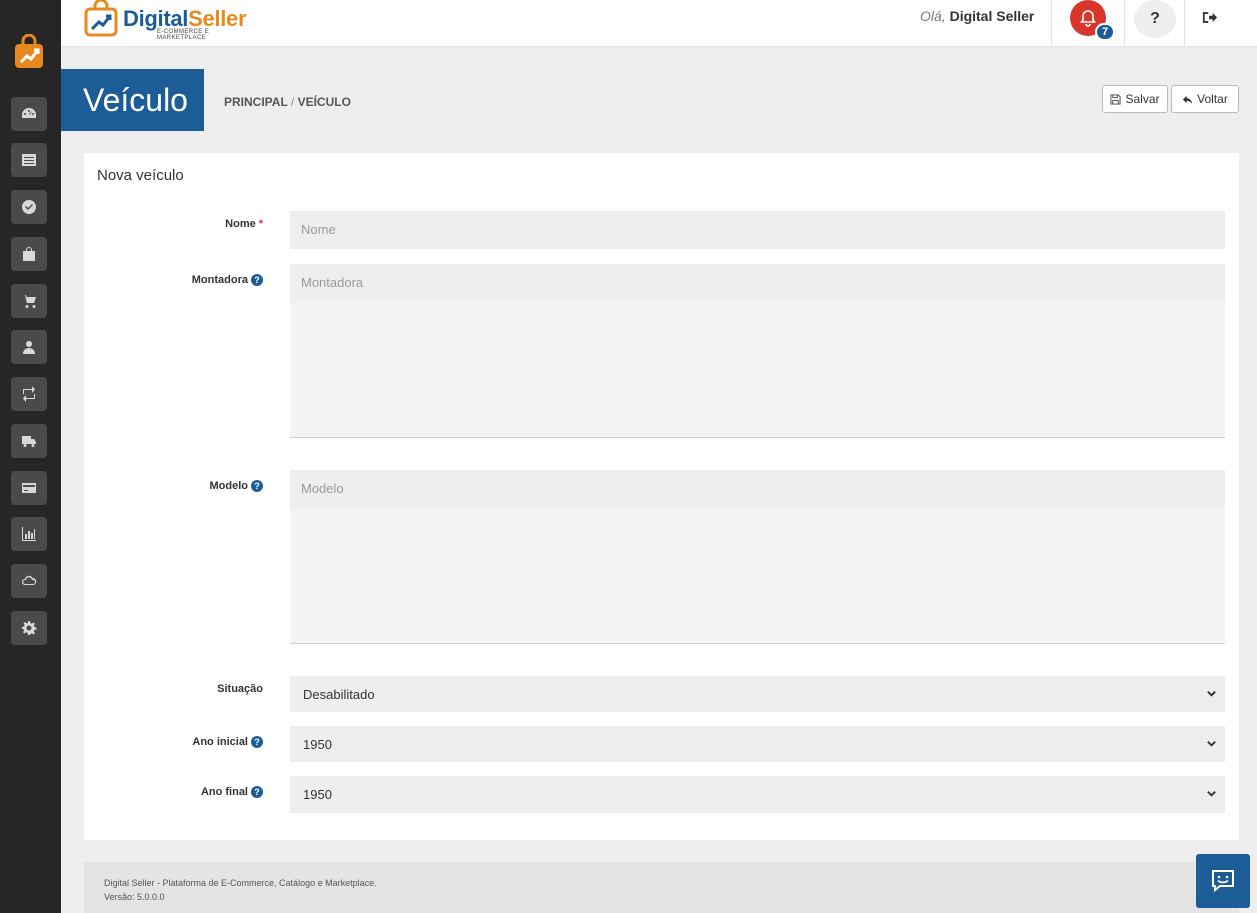 This screenshot has height=913, width=1257. What do you see at coordinates (332, 282) in the screenshot?
I see `montadora-placeholder: Montadora` at bounding box center [332, 282].